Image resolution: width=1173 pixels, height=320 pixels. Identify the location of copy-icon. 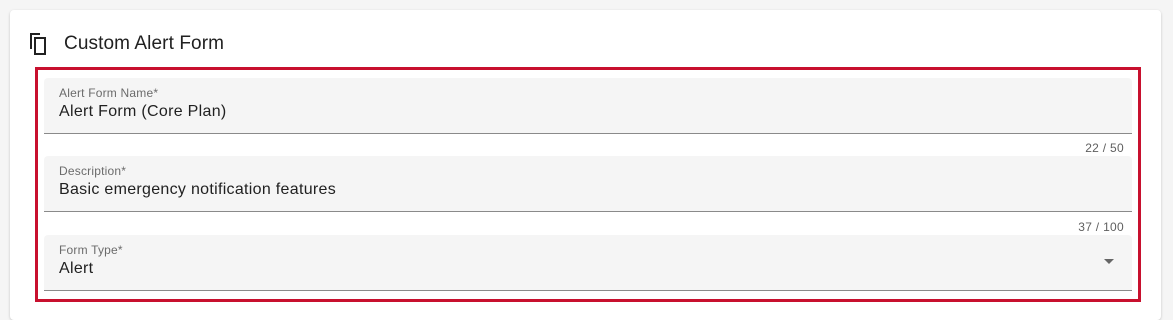
(38, 44).